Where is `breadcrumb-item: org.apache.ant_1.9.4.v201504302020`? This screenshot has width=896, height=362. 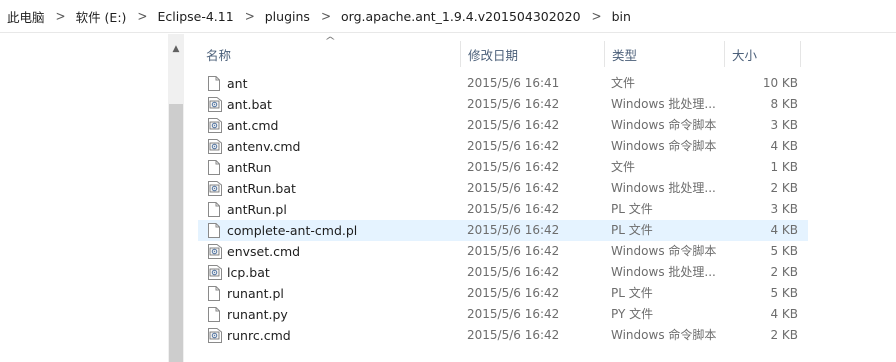 breadcrumb-item: org.apache.ant_1.9.4.v201504302020 is located at coordinates (461, 16).